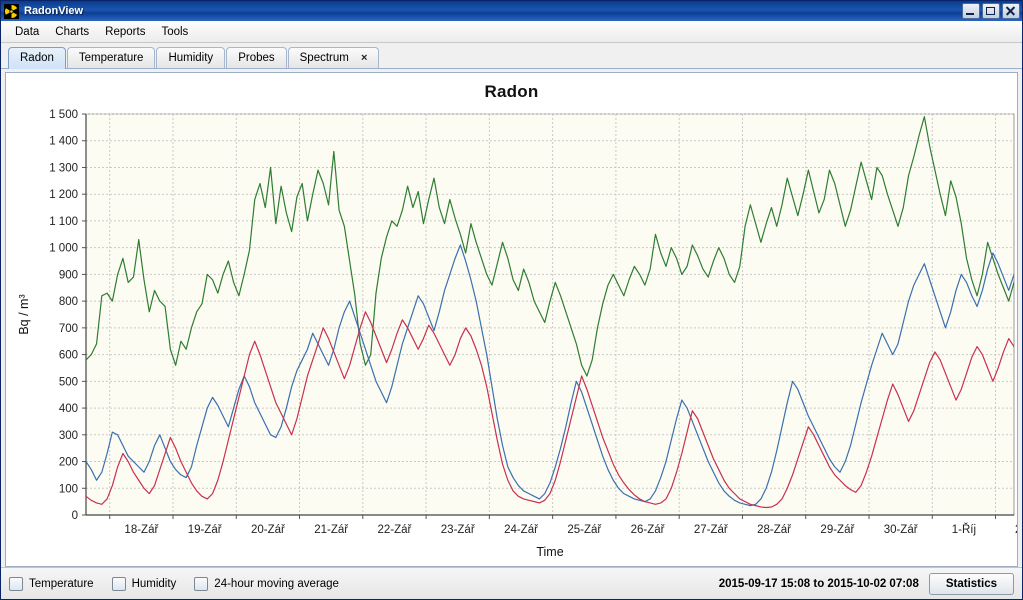 This screenshot has height=600, width=1023. Describe the element at coordinates (901, 530) in the screenshot. I see `x-axis-tick-label: 30-Zář` at that location.